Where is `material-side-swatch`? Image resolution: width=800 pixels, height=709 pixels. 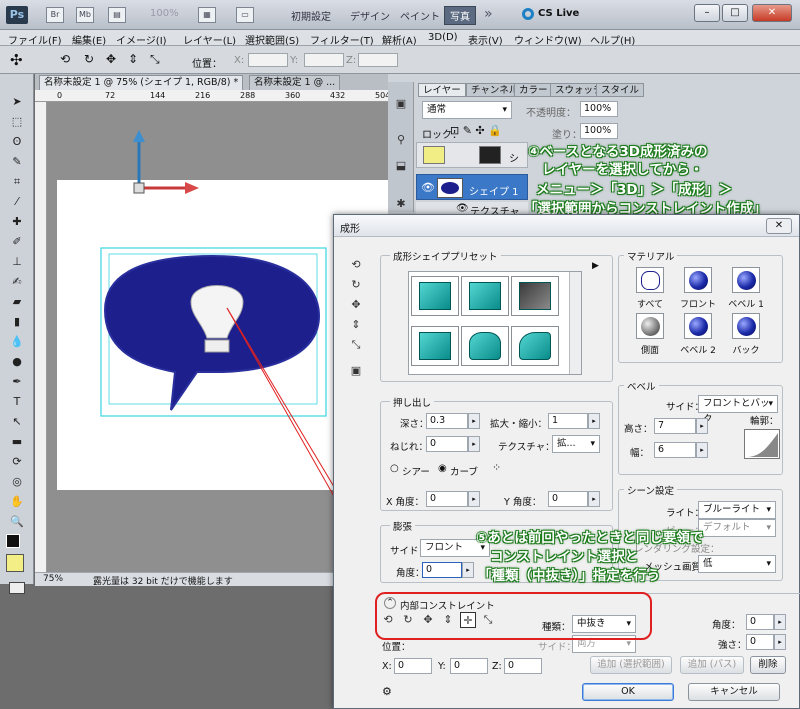
material-side-swatch is located at coordinates (650, 326).